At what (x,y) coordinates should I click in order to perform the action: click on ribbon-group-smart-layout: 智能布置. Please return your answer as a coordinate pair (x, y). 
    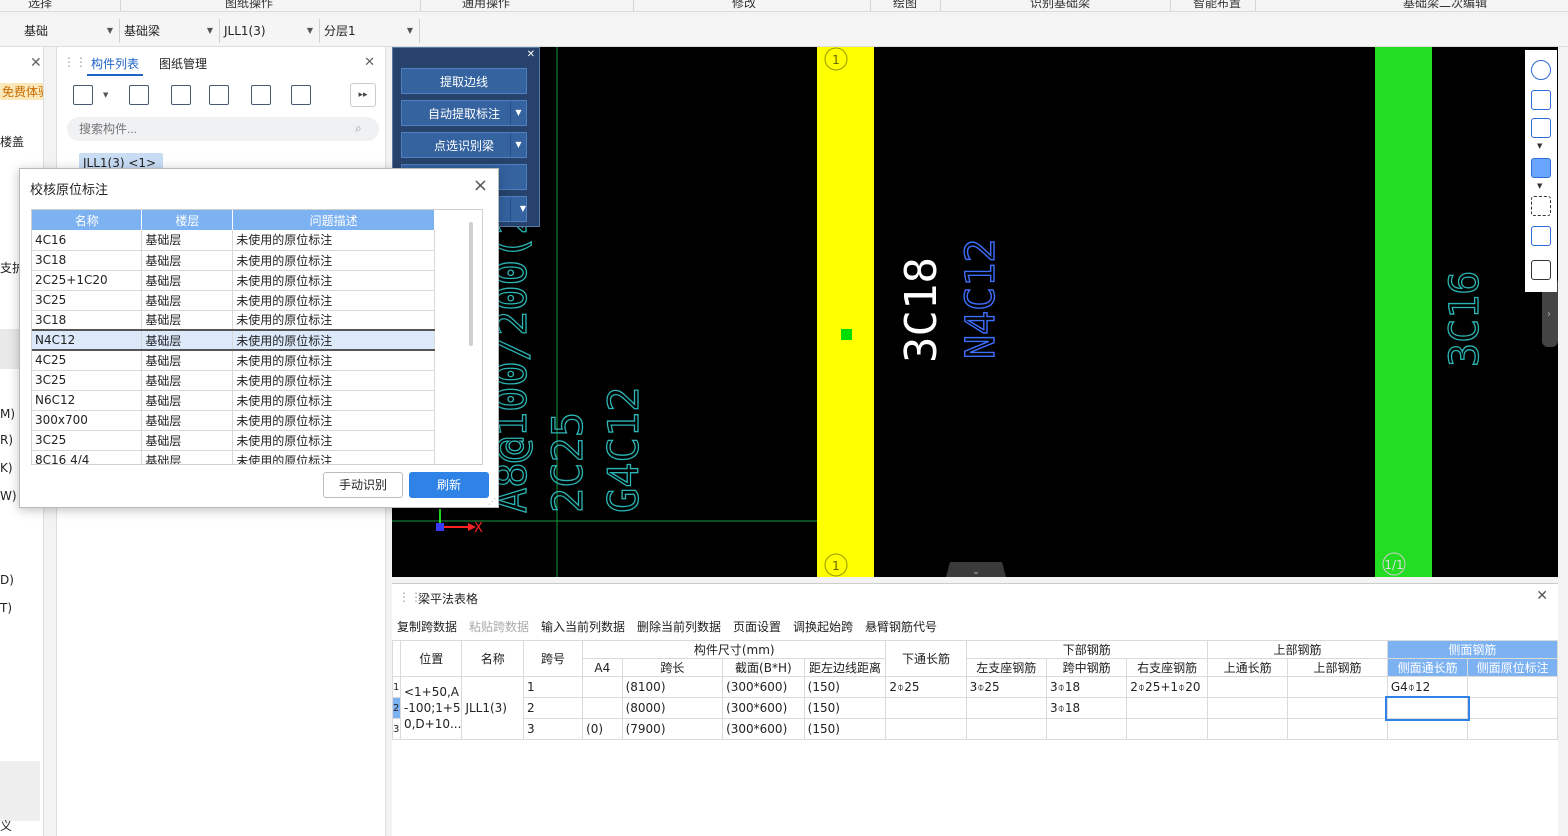
    Looking at the image, I should click on (1217, 5).